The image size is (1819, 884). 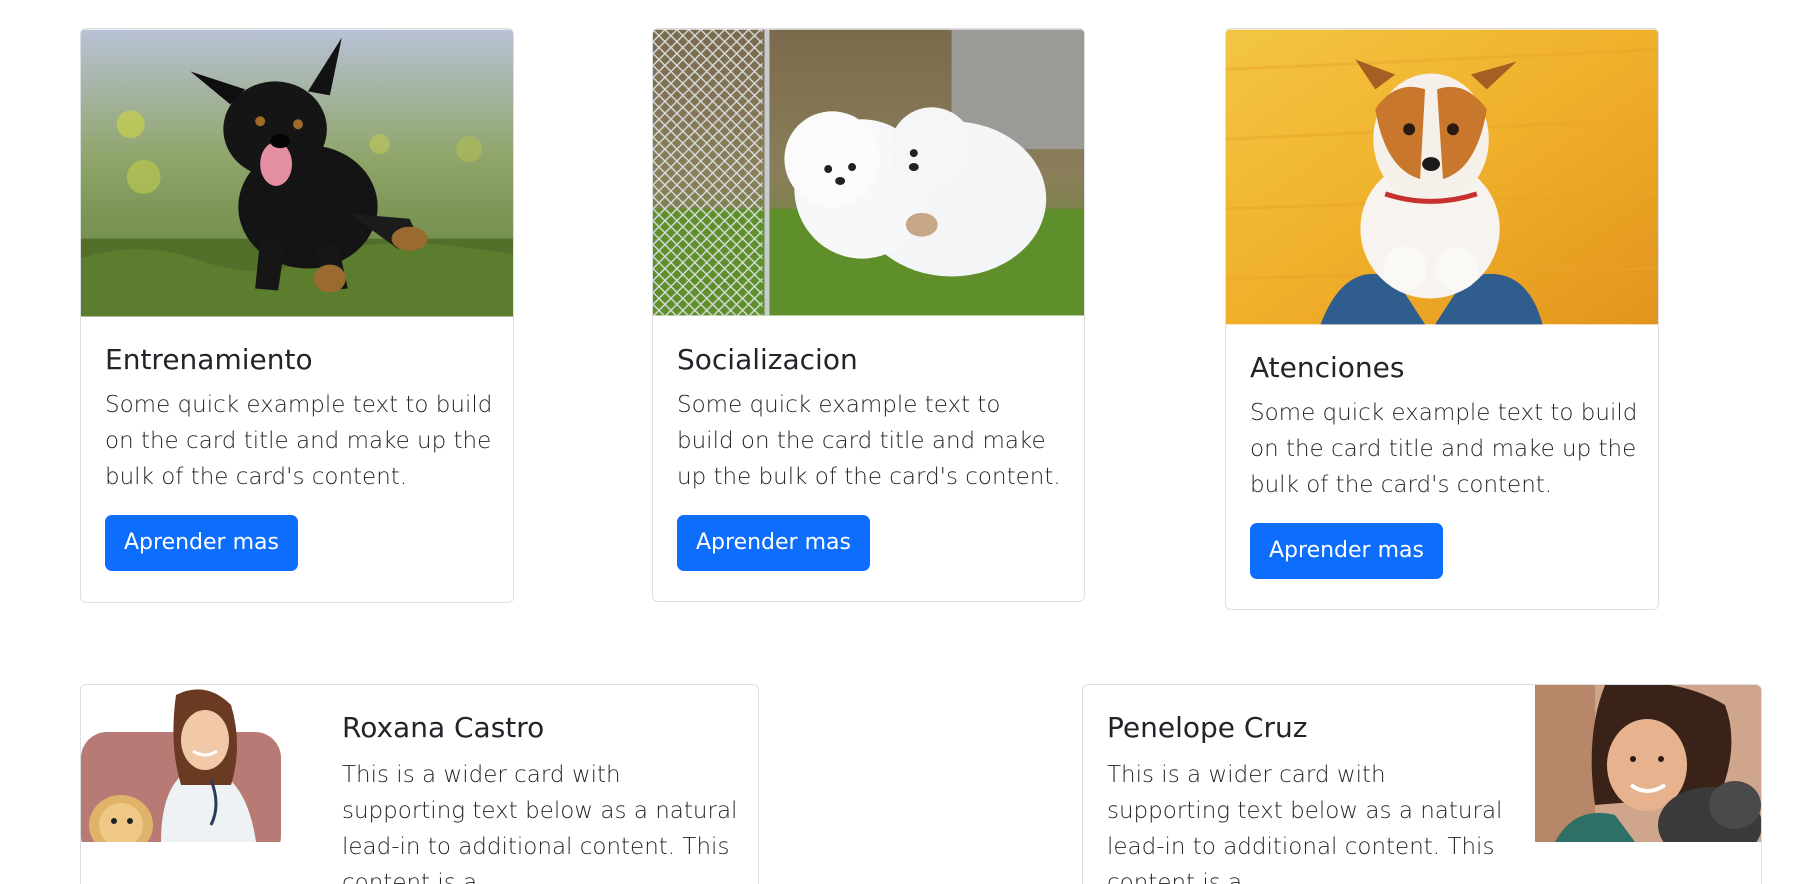 I want to click on card-image-puppy-running, so click(x=297, y=173).